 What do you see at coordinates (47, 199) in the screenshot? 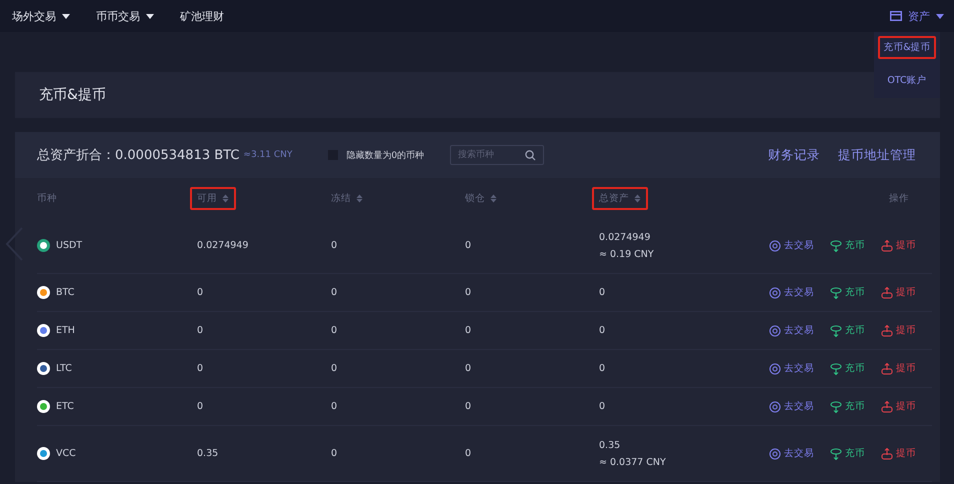
I see `column-header: 币种` at bounding box center [47, 199].